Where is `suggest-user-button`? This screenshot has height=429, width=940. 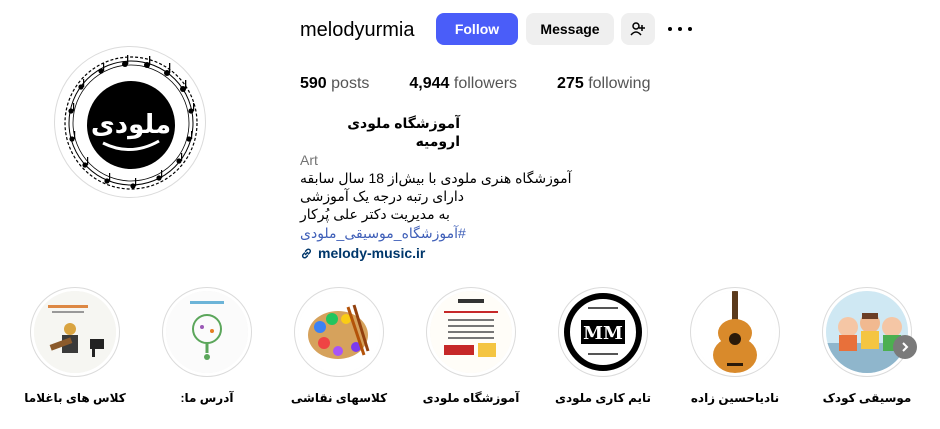 suggest-user-button is located at coordinates (638, 29).